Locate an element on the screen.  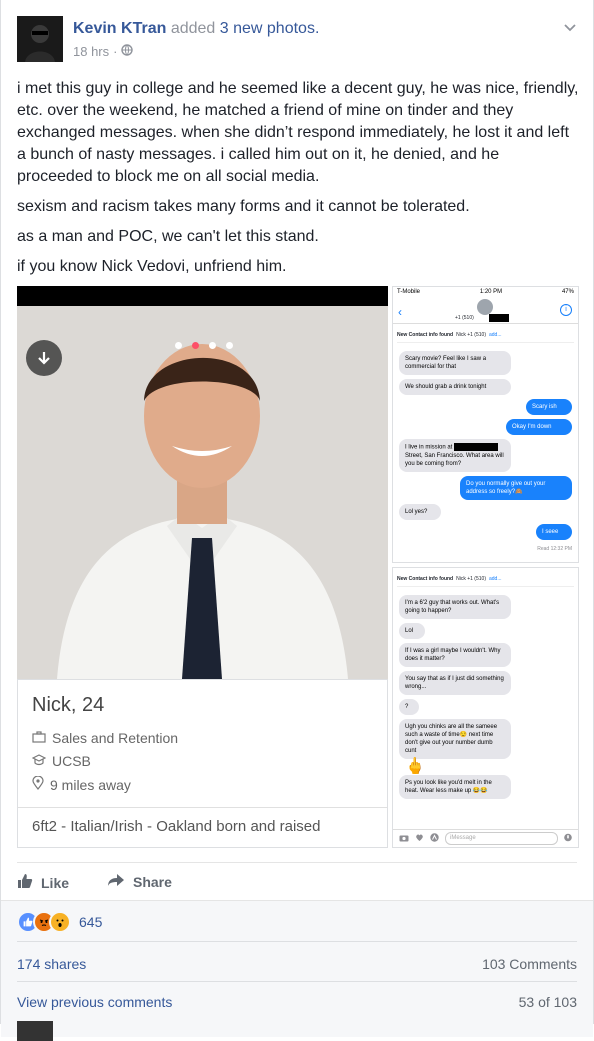
post-actions: Like Share is located at coordinates (297, 880).